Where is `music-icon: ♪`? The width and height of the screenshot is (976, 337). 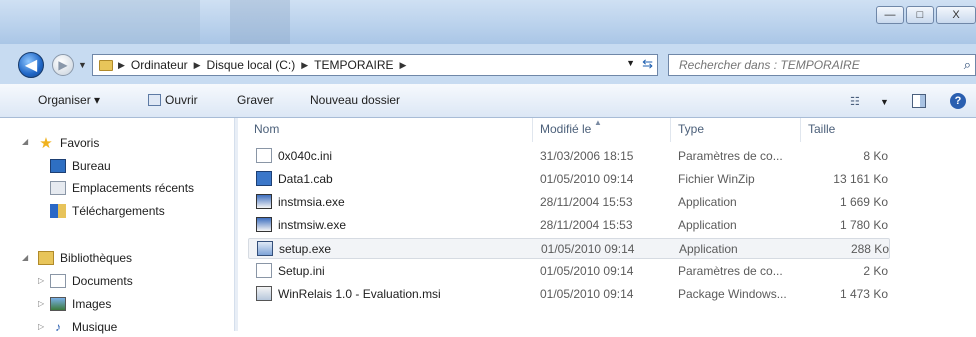
music-icon: ♪ is located at coordinates (58, 327).